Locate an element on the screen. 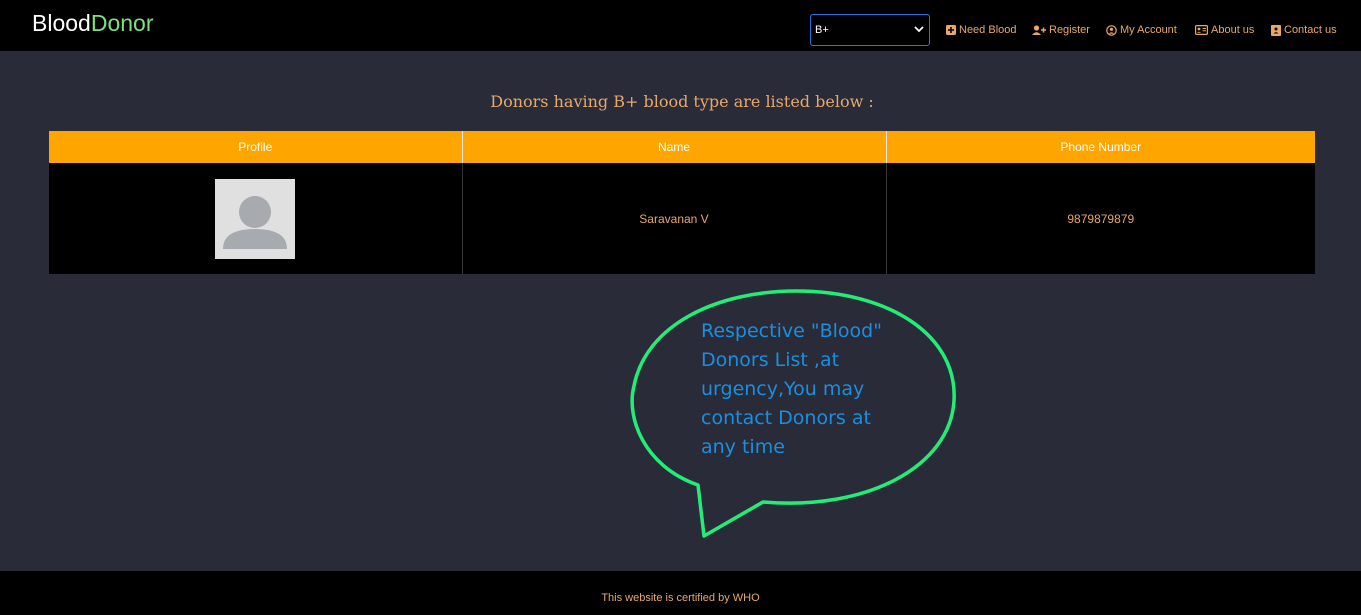 The height and width of the screenshot is (615, 1361). id-card-icon is located at coordinates (1201, 30).